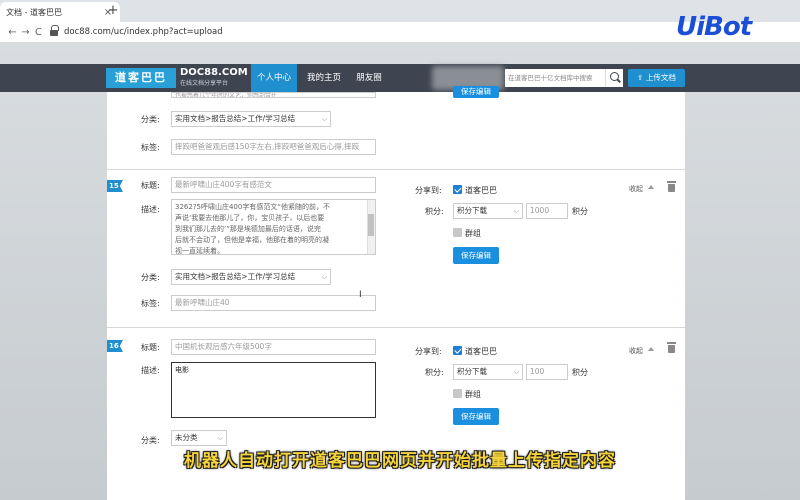 The height and width of the screenshot is (500, 800). I want to click on video-subtitle: 机器人自动打开道客巴巴网页并开始批量上传指定内容, so click(400, 461).